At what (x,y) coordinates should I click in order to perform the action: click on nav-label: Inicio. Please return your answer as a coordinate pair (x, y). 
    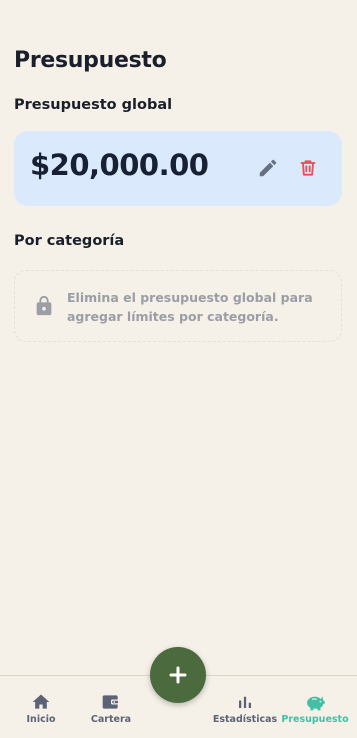
    Looking at the image, I should click on (41, 719).